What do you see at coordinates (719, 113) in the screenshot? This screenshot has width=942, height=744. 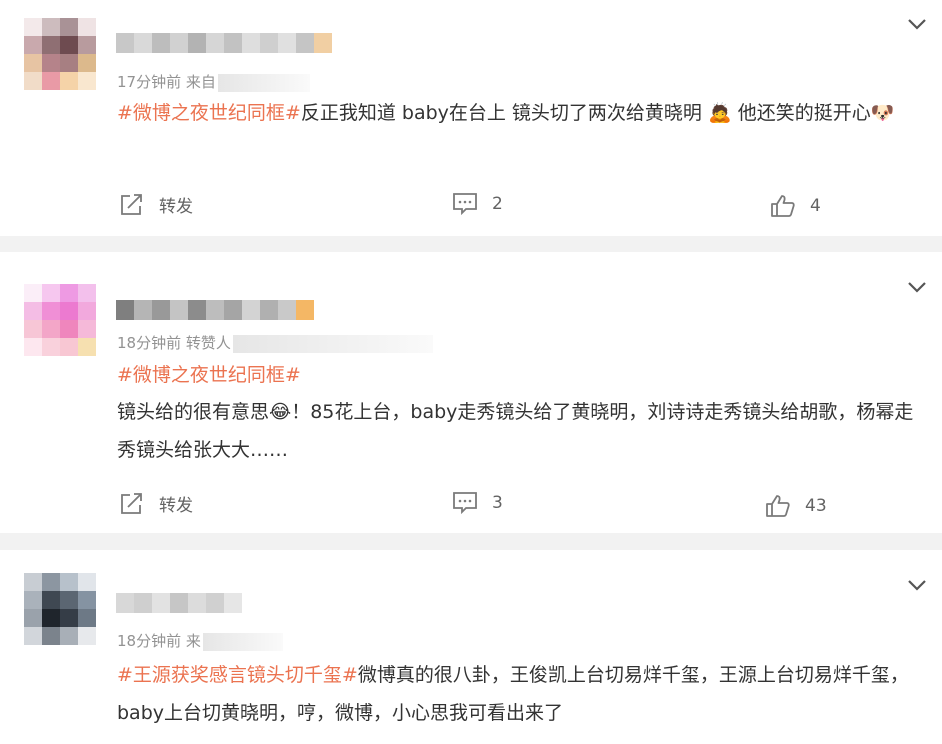 I see `bowing-person-emoji: 🙇` at bounding box center [719, 113].